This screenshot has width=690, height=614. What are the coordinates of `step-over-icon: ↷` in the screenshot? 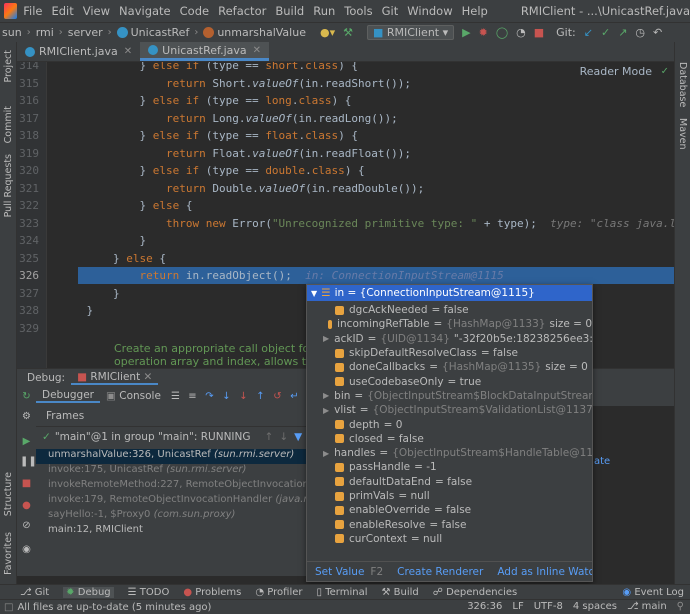 It's located at (209, 396).